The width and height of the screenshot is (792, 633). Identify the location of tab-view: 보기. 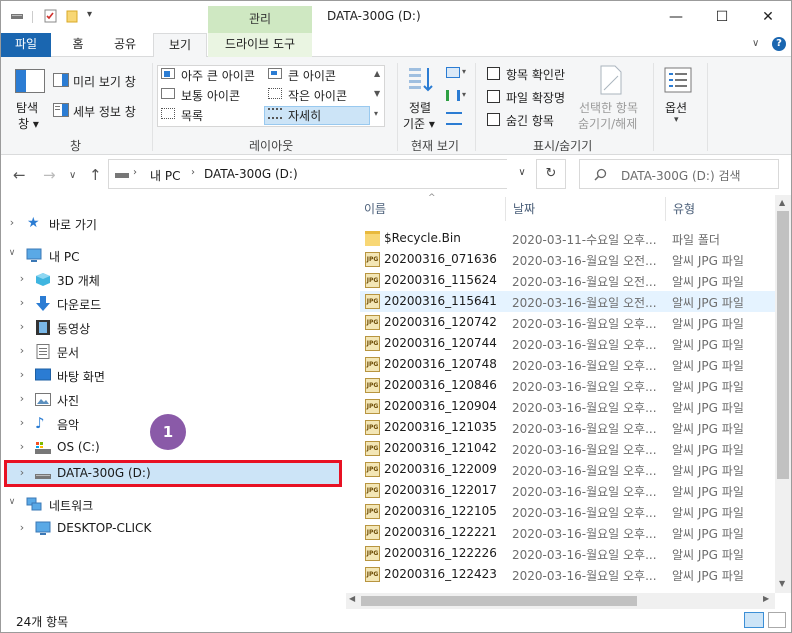
(180, 45).